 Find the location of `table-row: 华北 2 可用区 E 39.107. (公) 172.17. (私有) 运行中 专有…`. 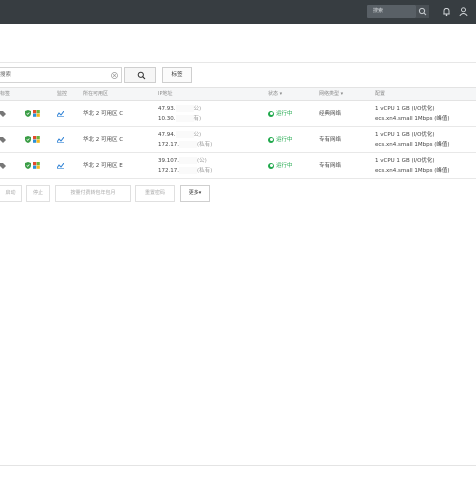

table-row: 华北 2 可用区 E 39.107. (公) 172.17. (私有) 运行中 专有… is located at coordinates (238, 166).